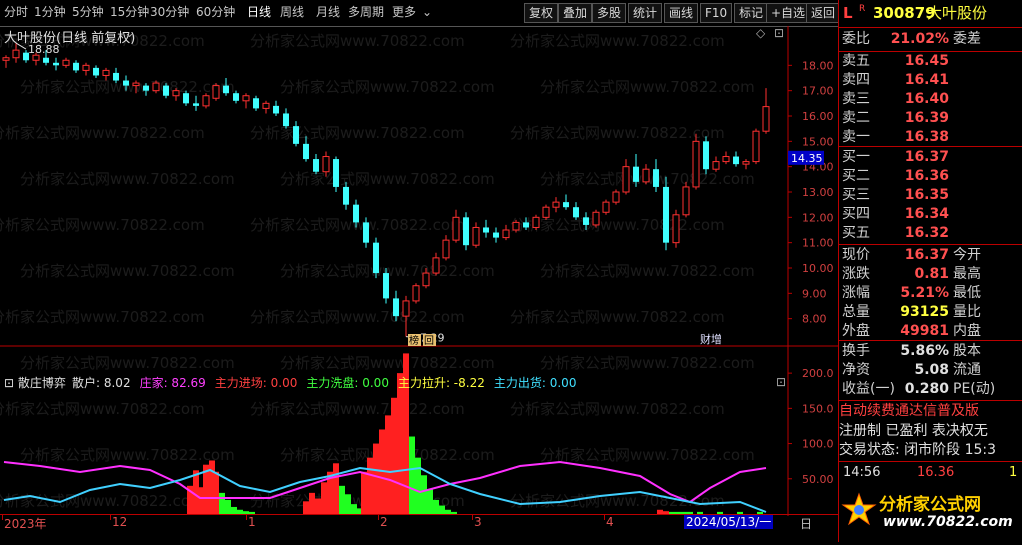 This screenshot has height=545, width=1022. What do you see at coordinates (16, 12) in the screenshot?
I see `period-tab-0: 分时` at bounding box center [16, 12].